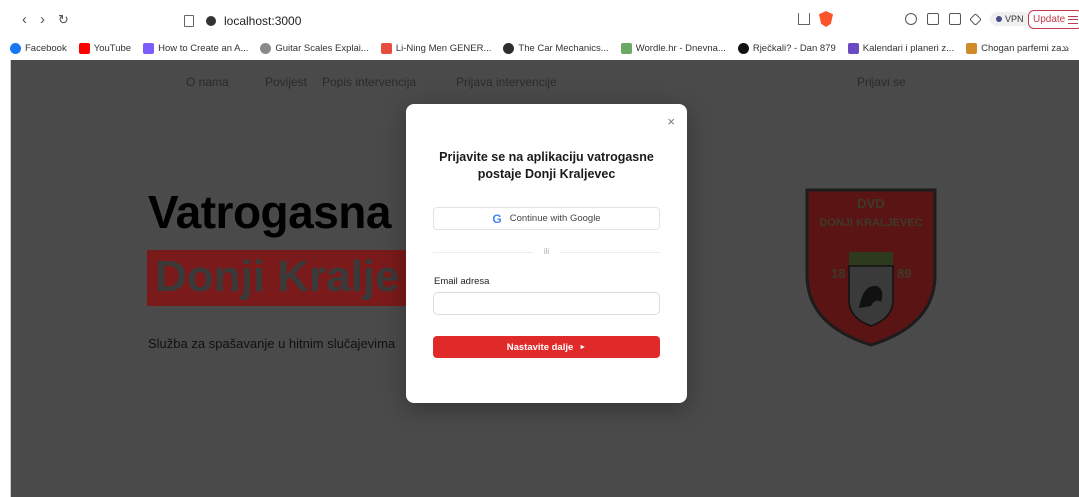  What do you see at coordinates (904, 273) in the screenshot?
I see `crest-year-right: 89` at bounding box center [904, 273].